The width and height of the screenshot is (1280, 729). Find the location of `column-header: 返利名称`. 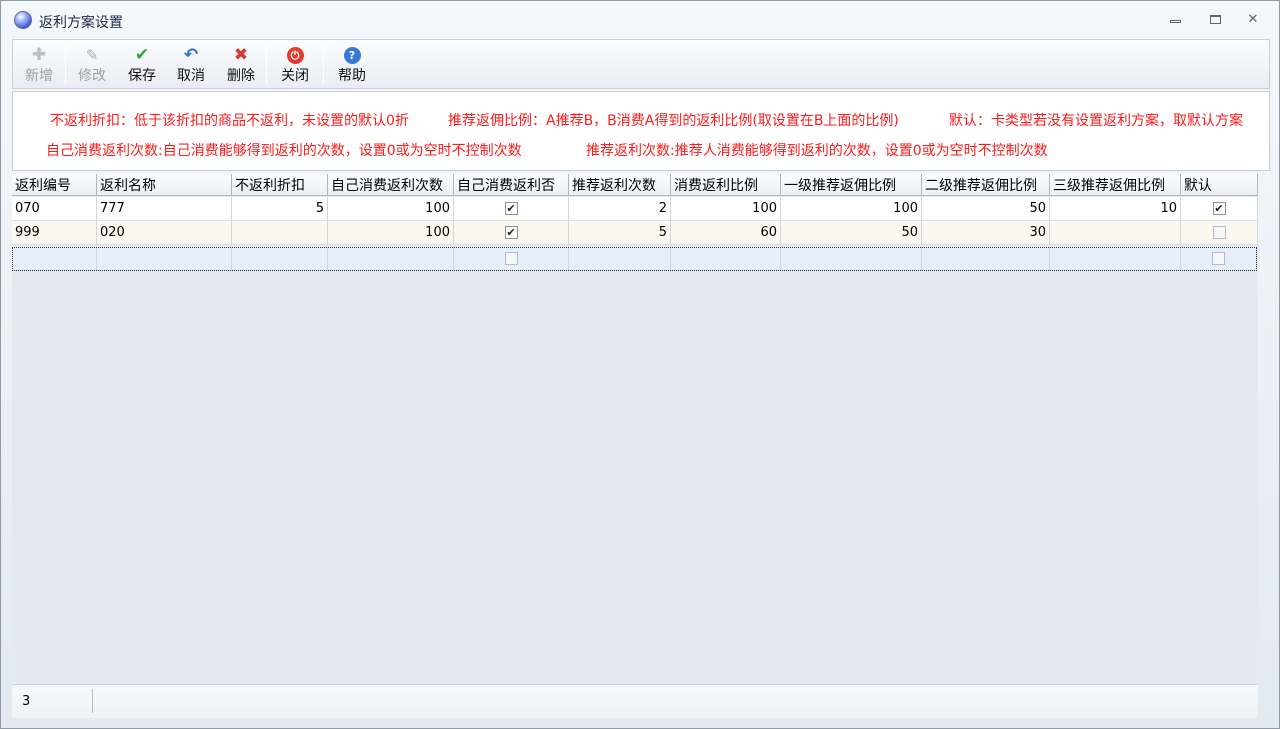

column-header: 返利名称 is located at coordinates (164, 185).